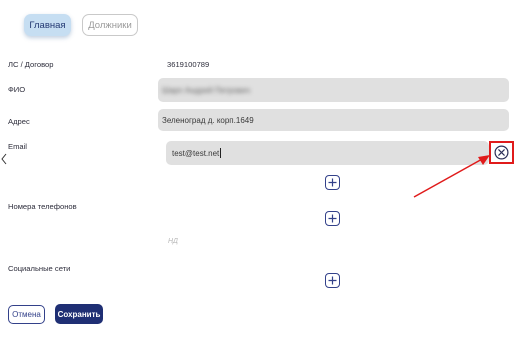 The height and width of the screenshot is (350, 530). What do you see at coordinates (333, 90) in the screenshot?
I see `fio-field: Шарп Андрей Петрович` at bounding box center [333, 90].